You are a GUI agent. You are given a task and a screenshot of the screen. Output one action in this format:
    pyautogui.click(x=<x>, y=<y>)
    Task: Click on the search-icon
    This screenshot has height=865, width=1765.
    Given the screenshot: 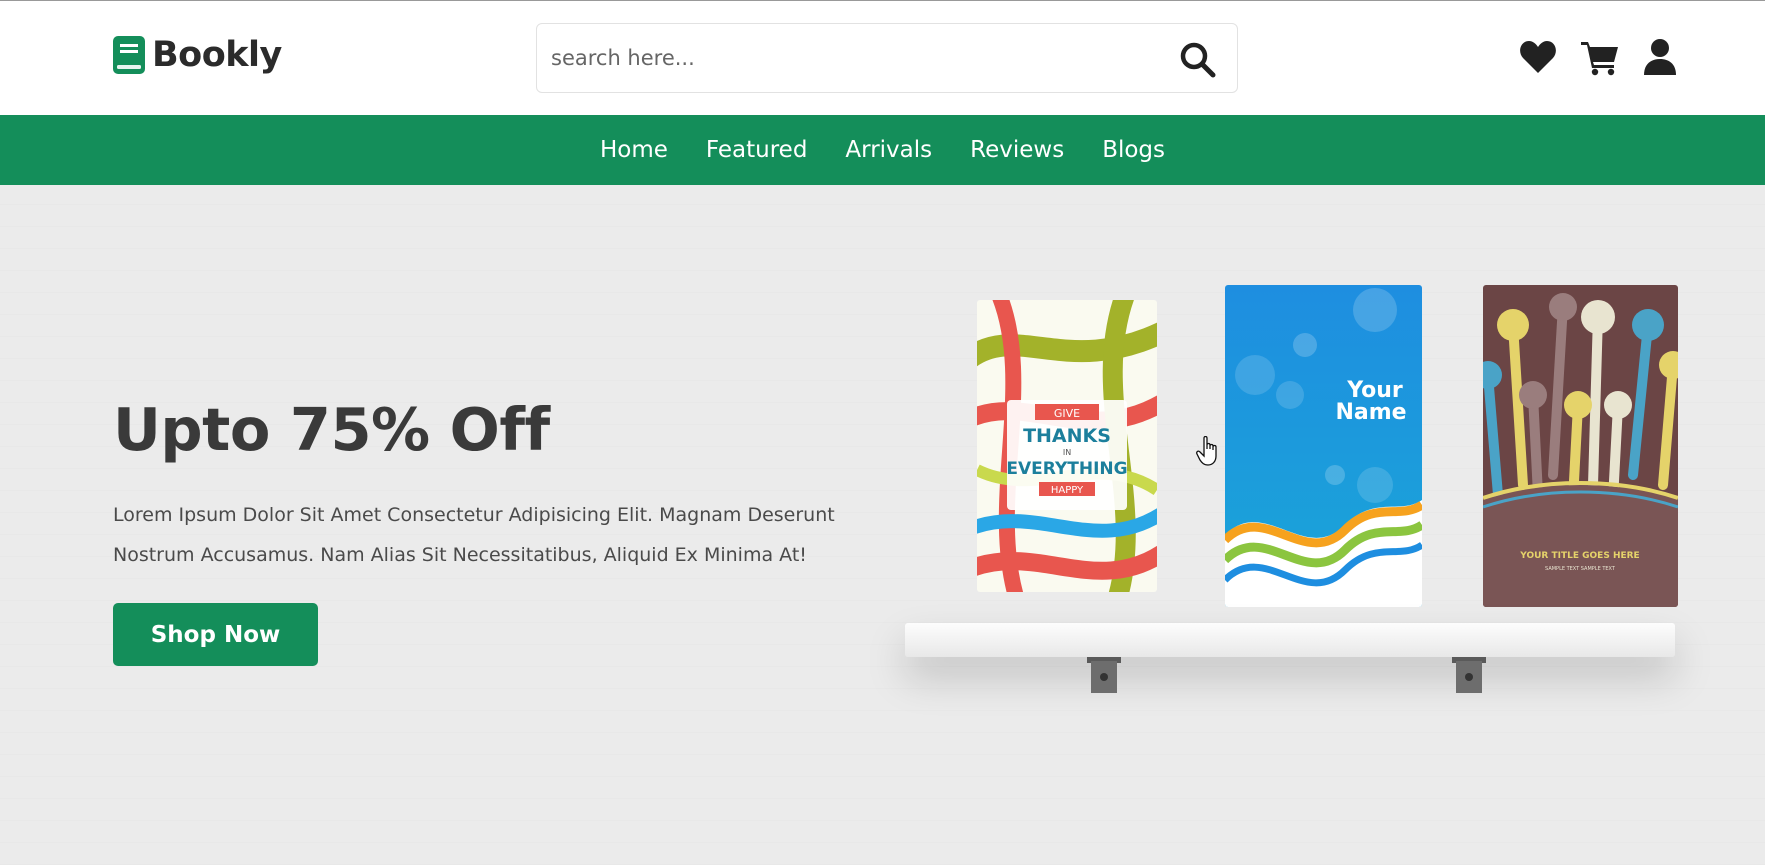 What is the action you would take?
    pyautogui.click(x=1198, y=60)
    